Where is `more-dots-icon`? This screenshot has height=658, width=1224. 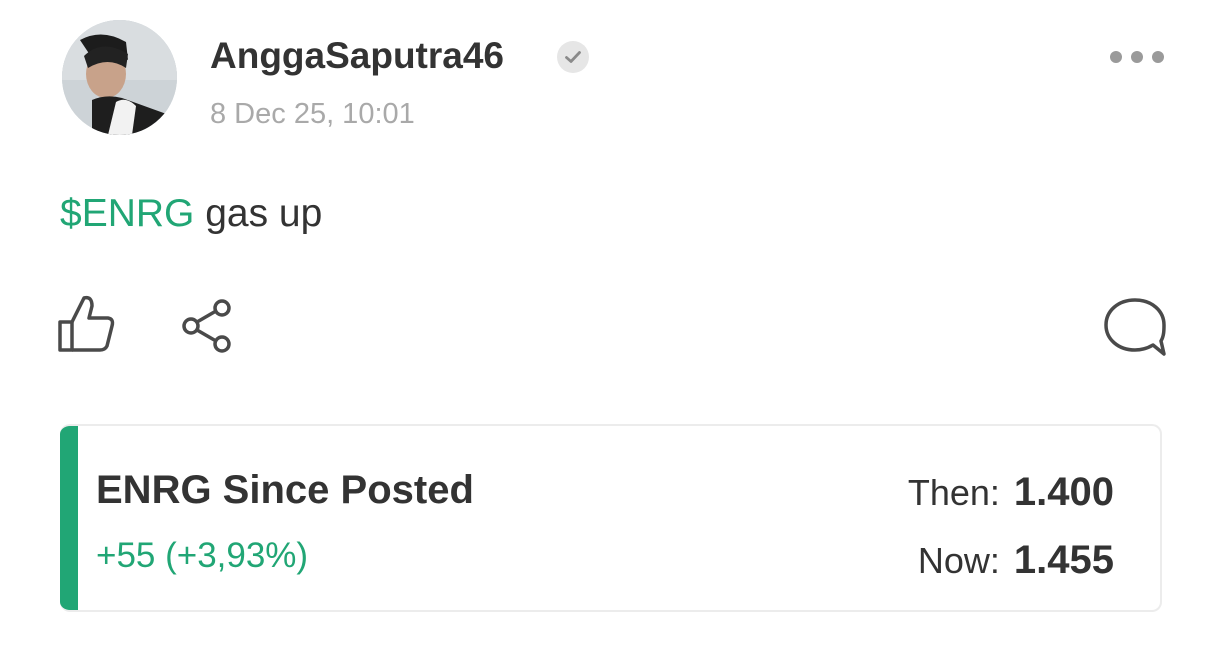
more-dots-icon is located at coordinates (1137, 57).